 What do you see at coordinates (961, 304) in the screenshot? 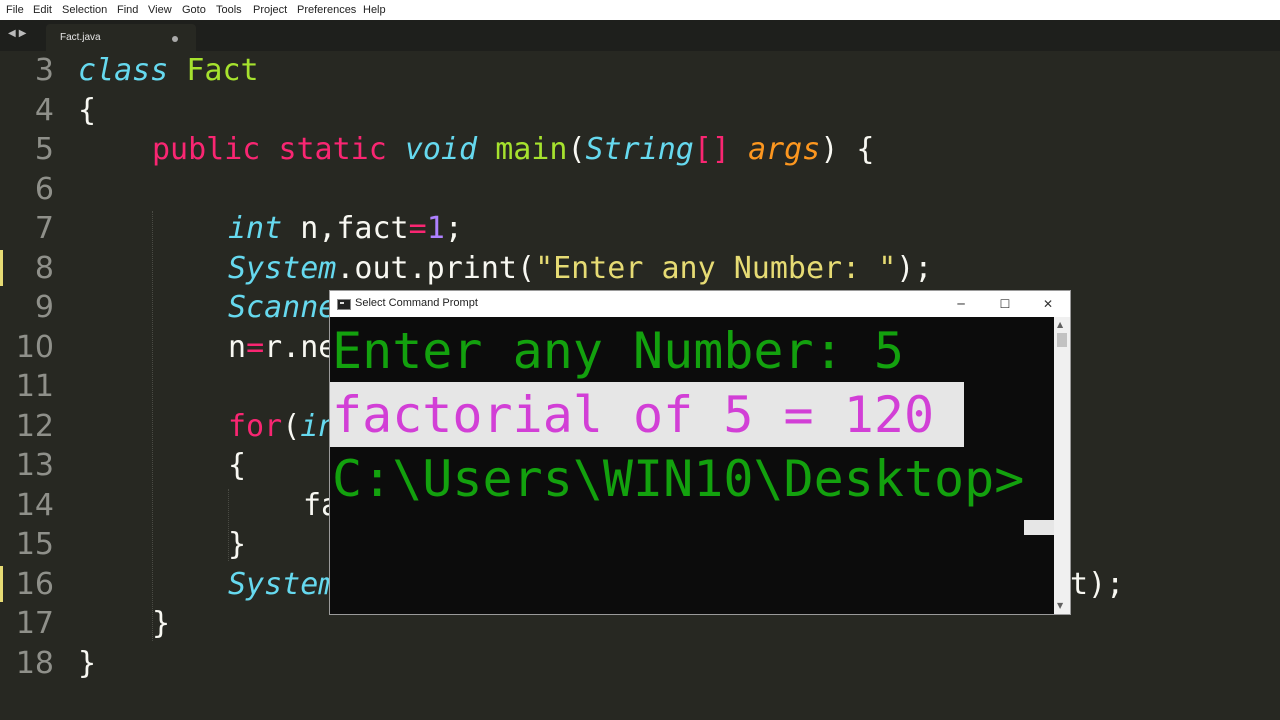
I see `minimize-icon: ─` at bounding box center [961, 304].